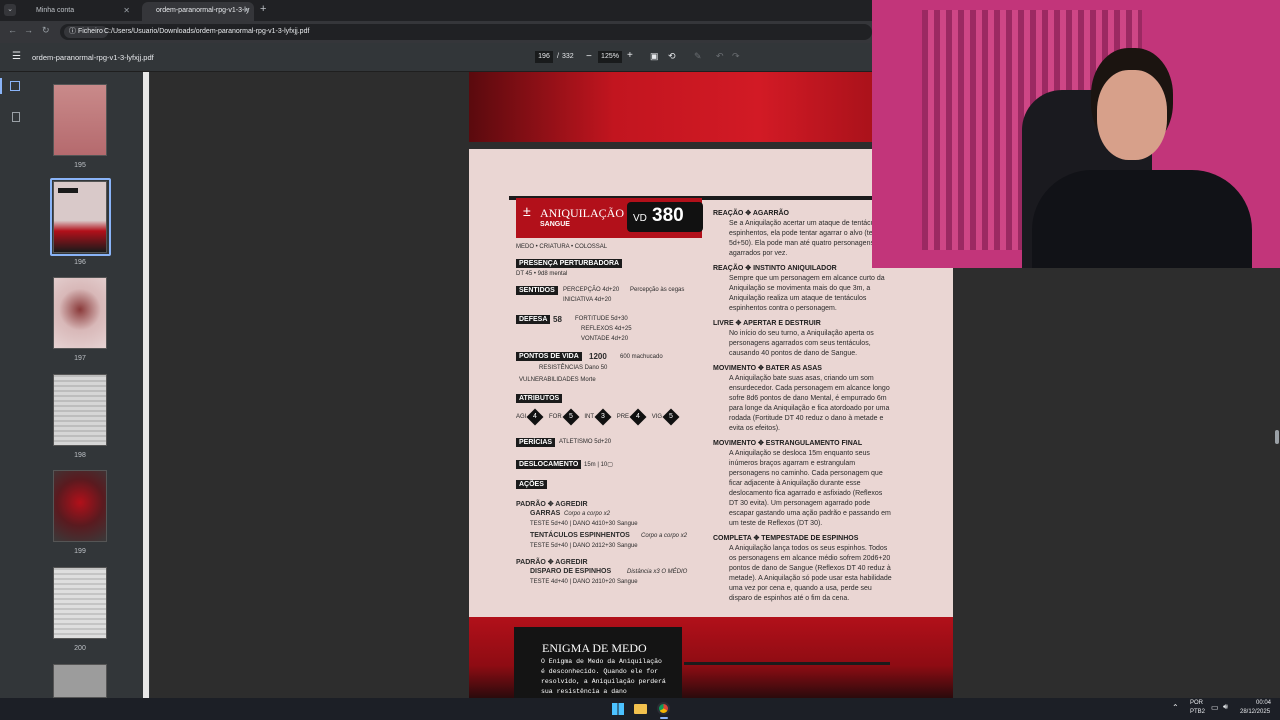 This screenshot has height=720, width=1280. What do you see at coordinates (531, 484) in the screenshot?
I see `actions-label: AÇÕES` at bounding box center [531, 484].